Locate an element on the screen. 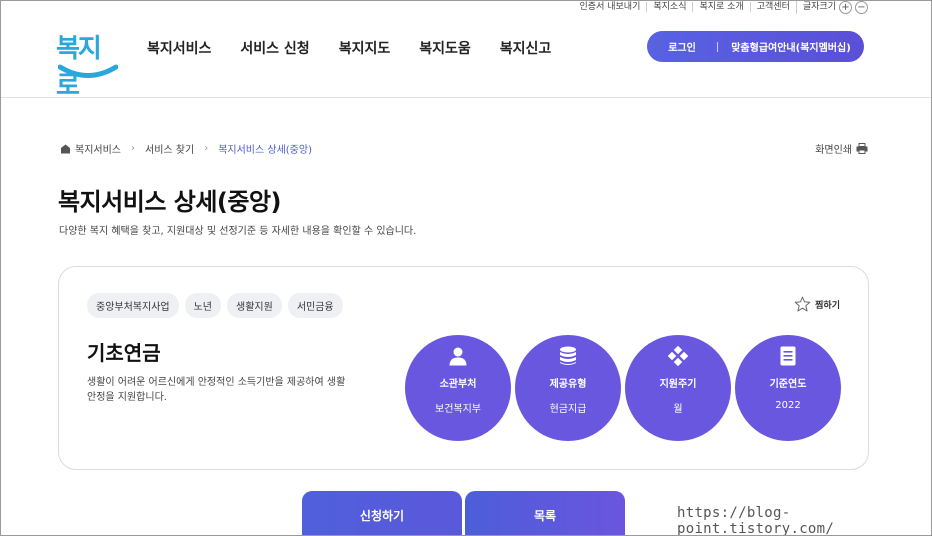 The width and height of the screenshot is (932, 536). login-button: 로그인 is located at coordinates (682, 46).